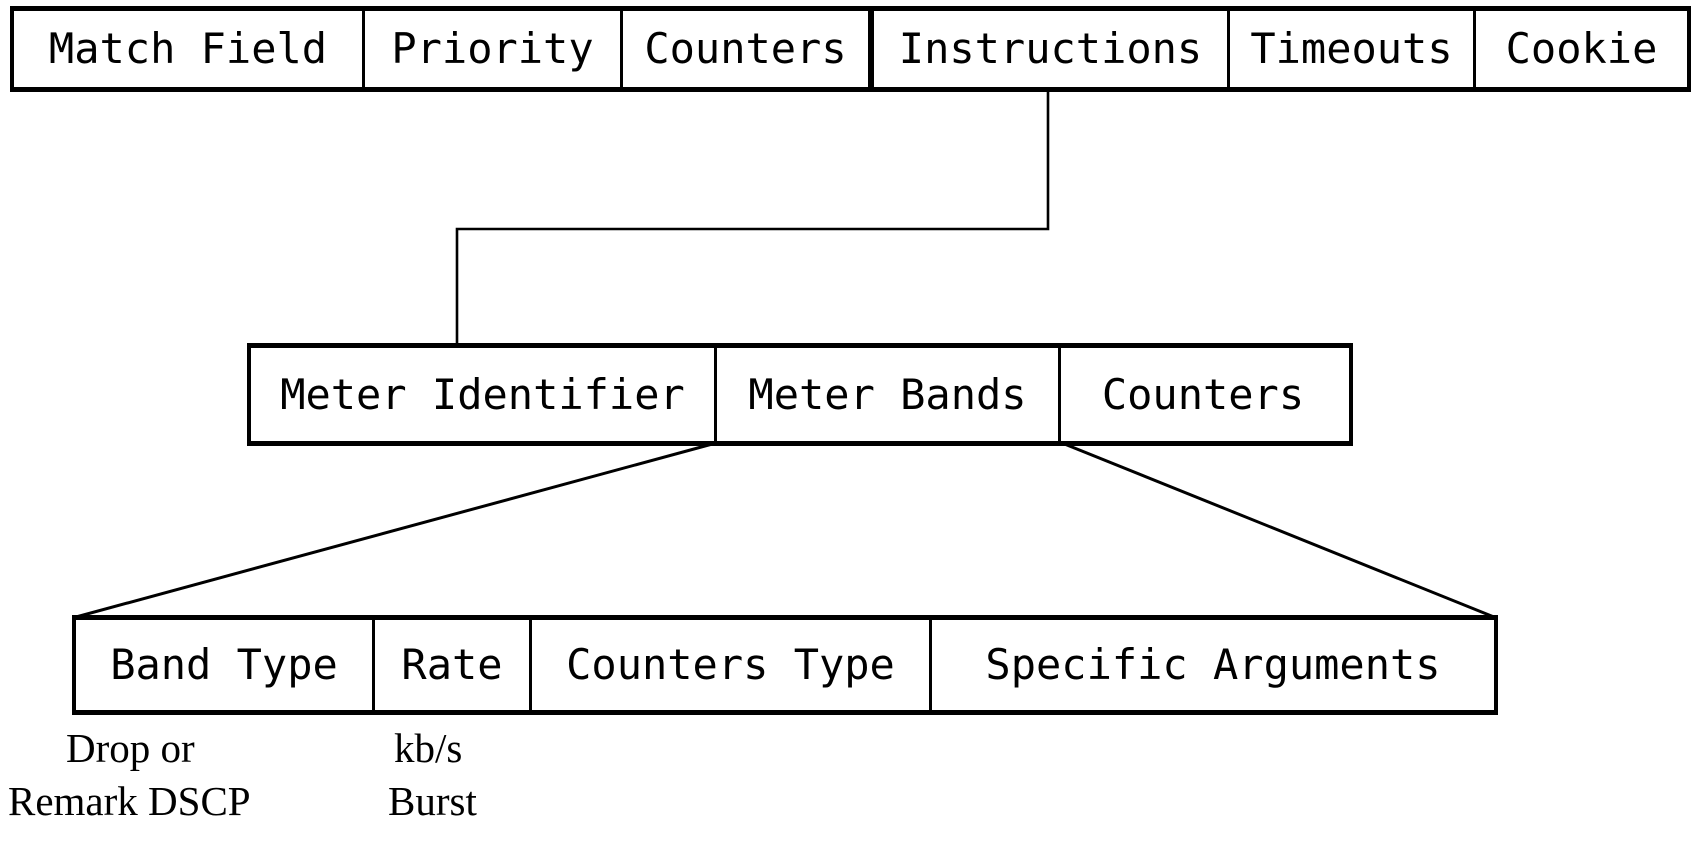 The width and height of the screenshot is (1699, 856). Describe the element at coordinates (432, 801) in the screenshot. I see `annotation-rate-line2: Burst` at that location.